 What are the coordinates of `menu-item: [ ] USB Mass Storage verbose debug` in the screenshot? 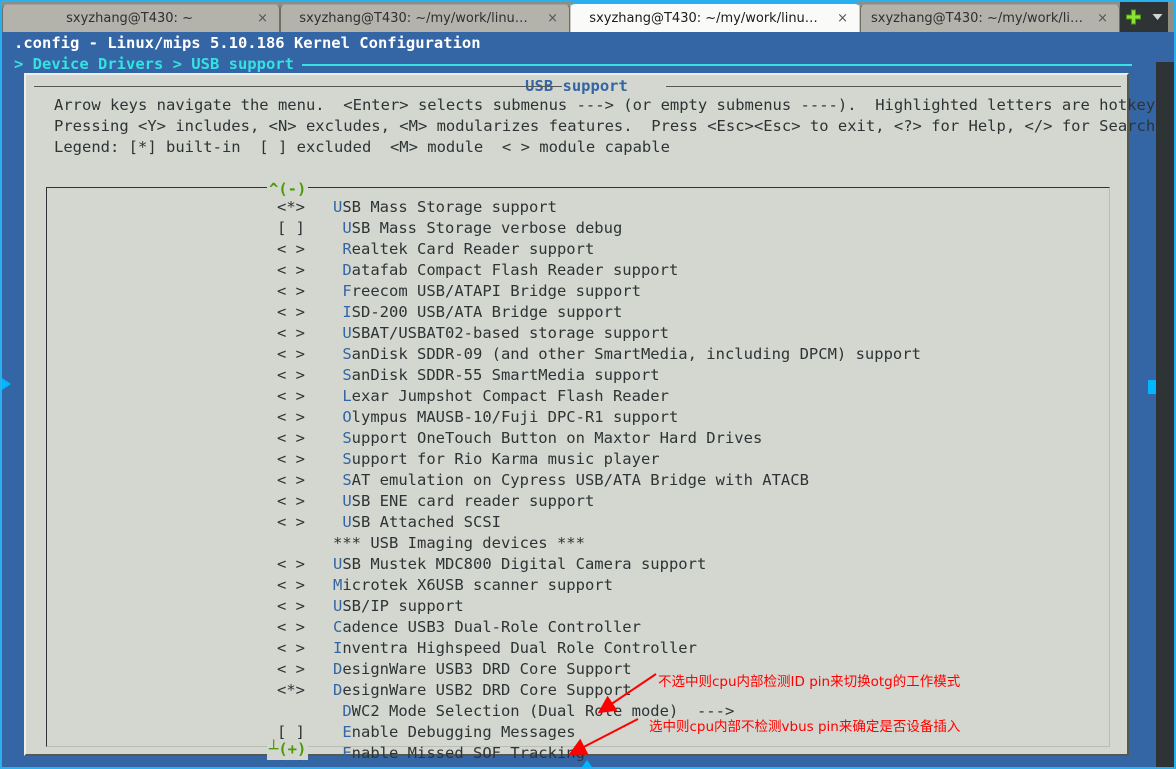 It's located at (578, 228).